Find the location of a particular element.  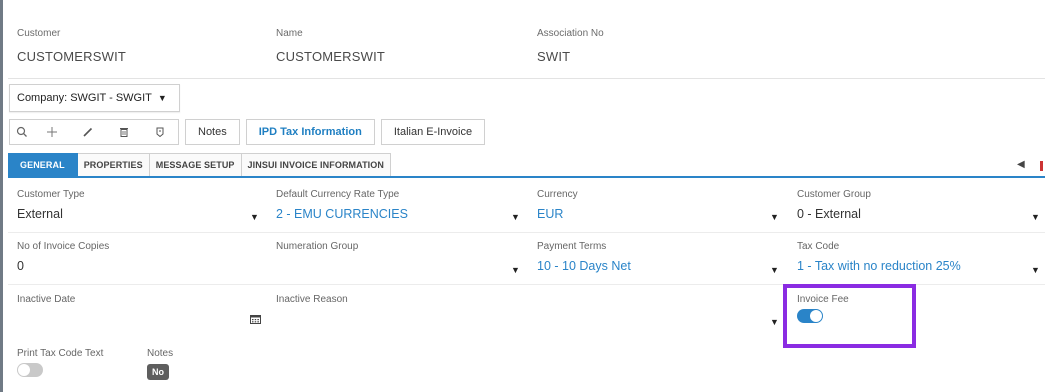

customer-type-dropdown-icon: ▼ is located at coordinates (254, 217).